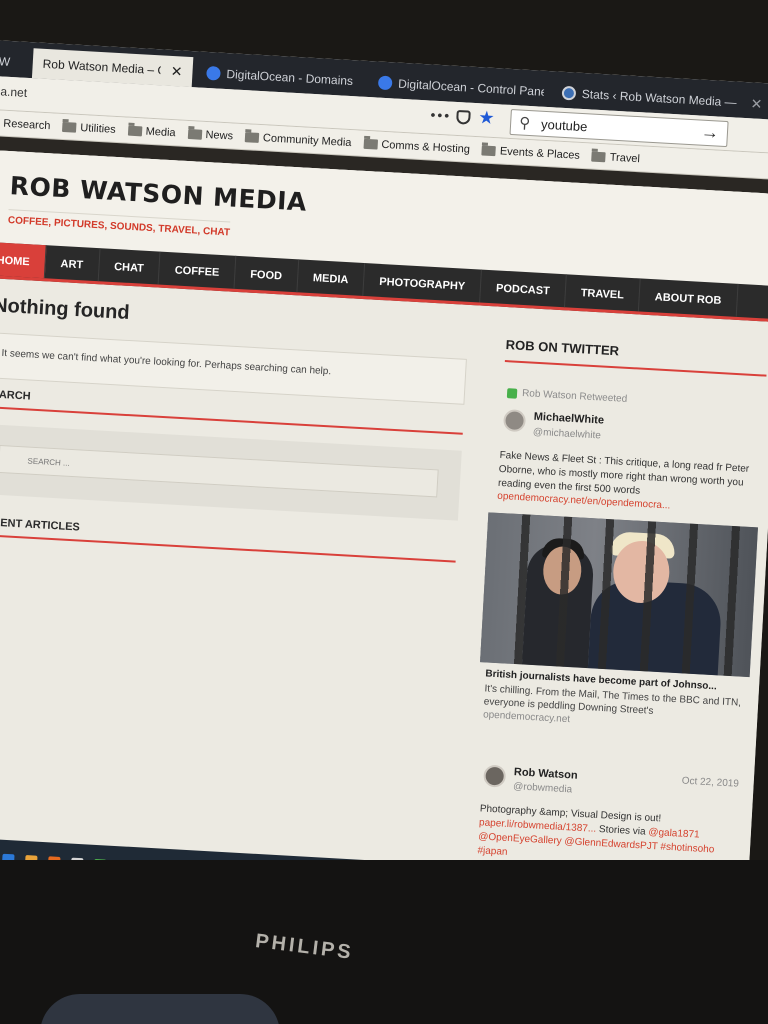  I want to click on bookmark-star-icon: ★, so click(486, 118).